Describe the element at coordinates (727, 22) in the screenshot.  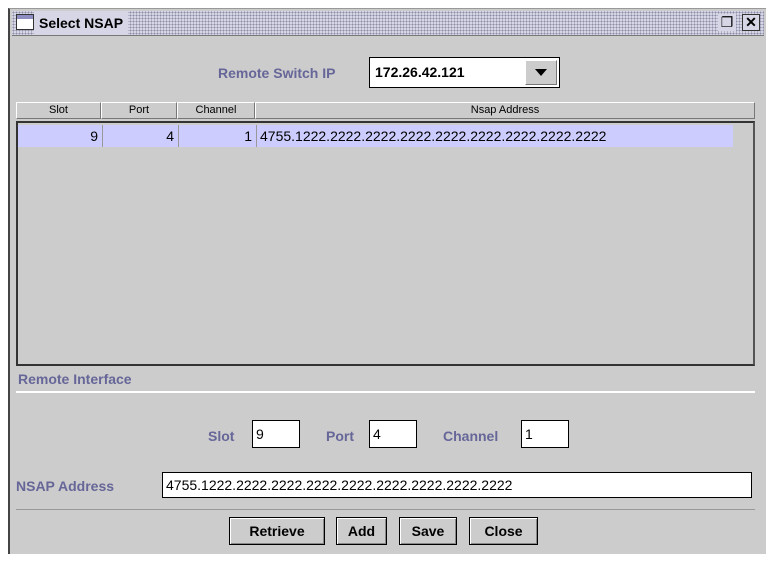
I see `restore-icon: ❐` at that location.